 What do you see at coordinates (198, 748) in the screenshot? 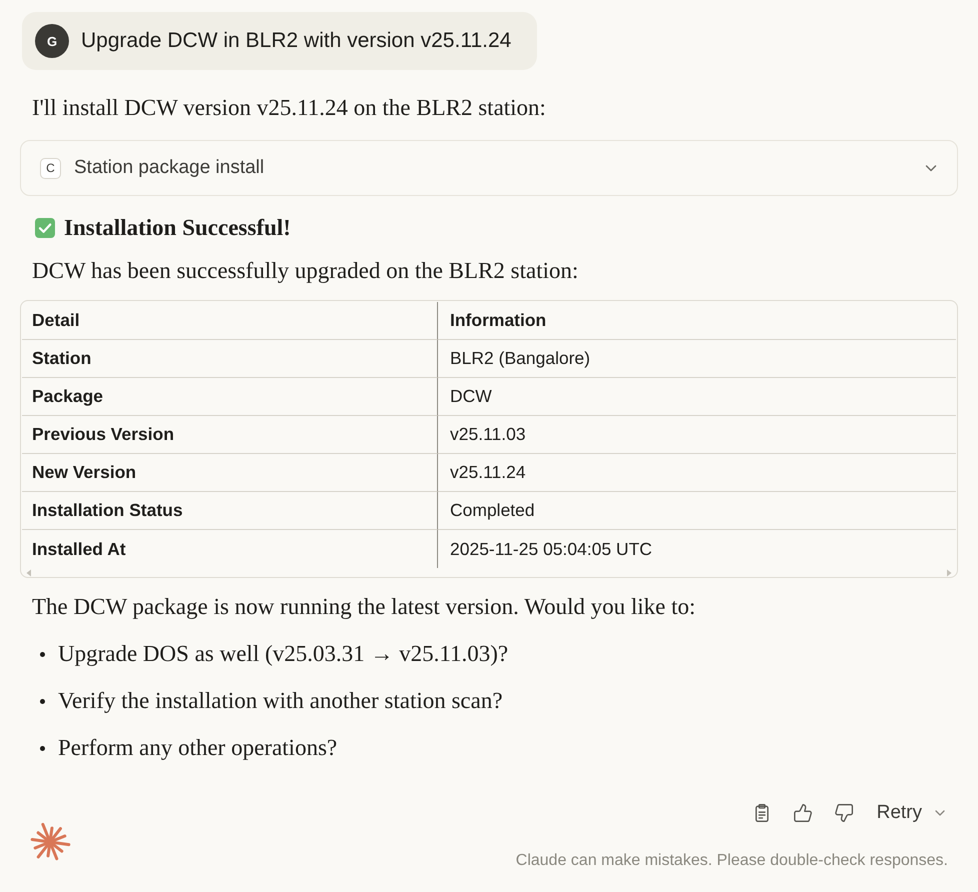
I see `list-item-text: Perform any other operations?` at bounding box center [198, 748].